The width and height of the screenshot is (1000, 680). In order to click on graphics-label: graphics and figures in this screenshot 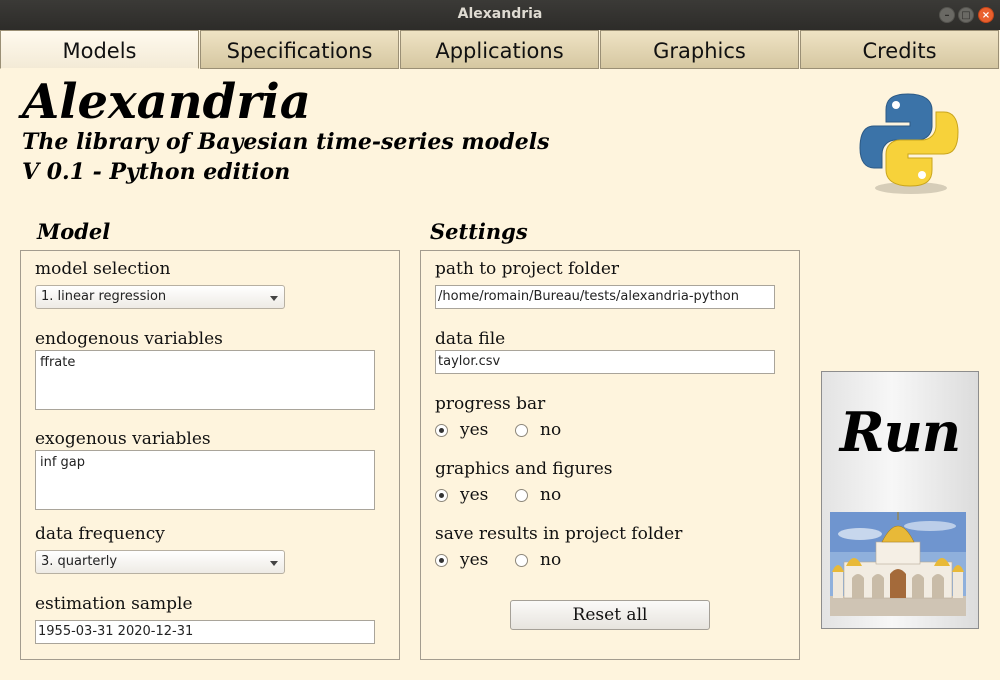, I will do `click(524, 469)`.